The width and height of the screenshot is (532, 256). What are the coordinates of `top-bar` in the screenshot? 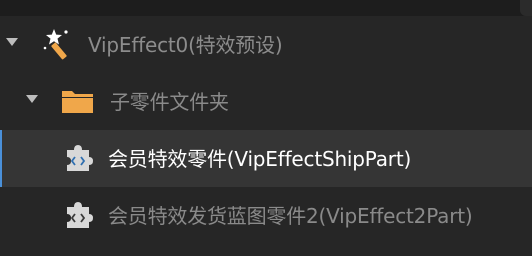 It's located at (266, 8).